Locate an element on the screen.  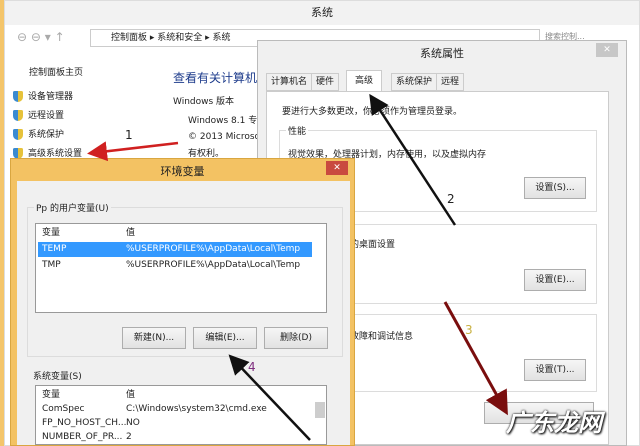
watermark: 广东龙网 is located at coordinates (554, 423).